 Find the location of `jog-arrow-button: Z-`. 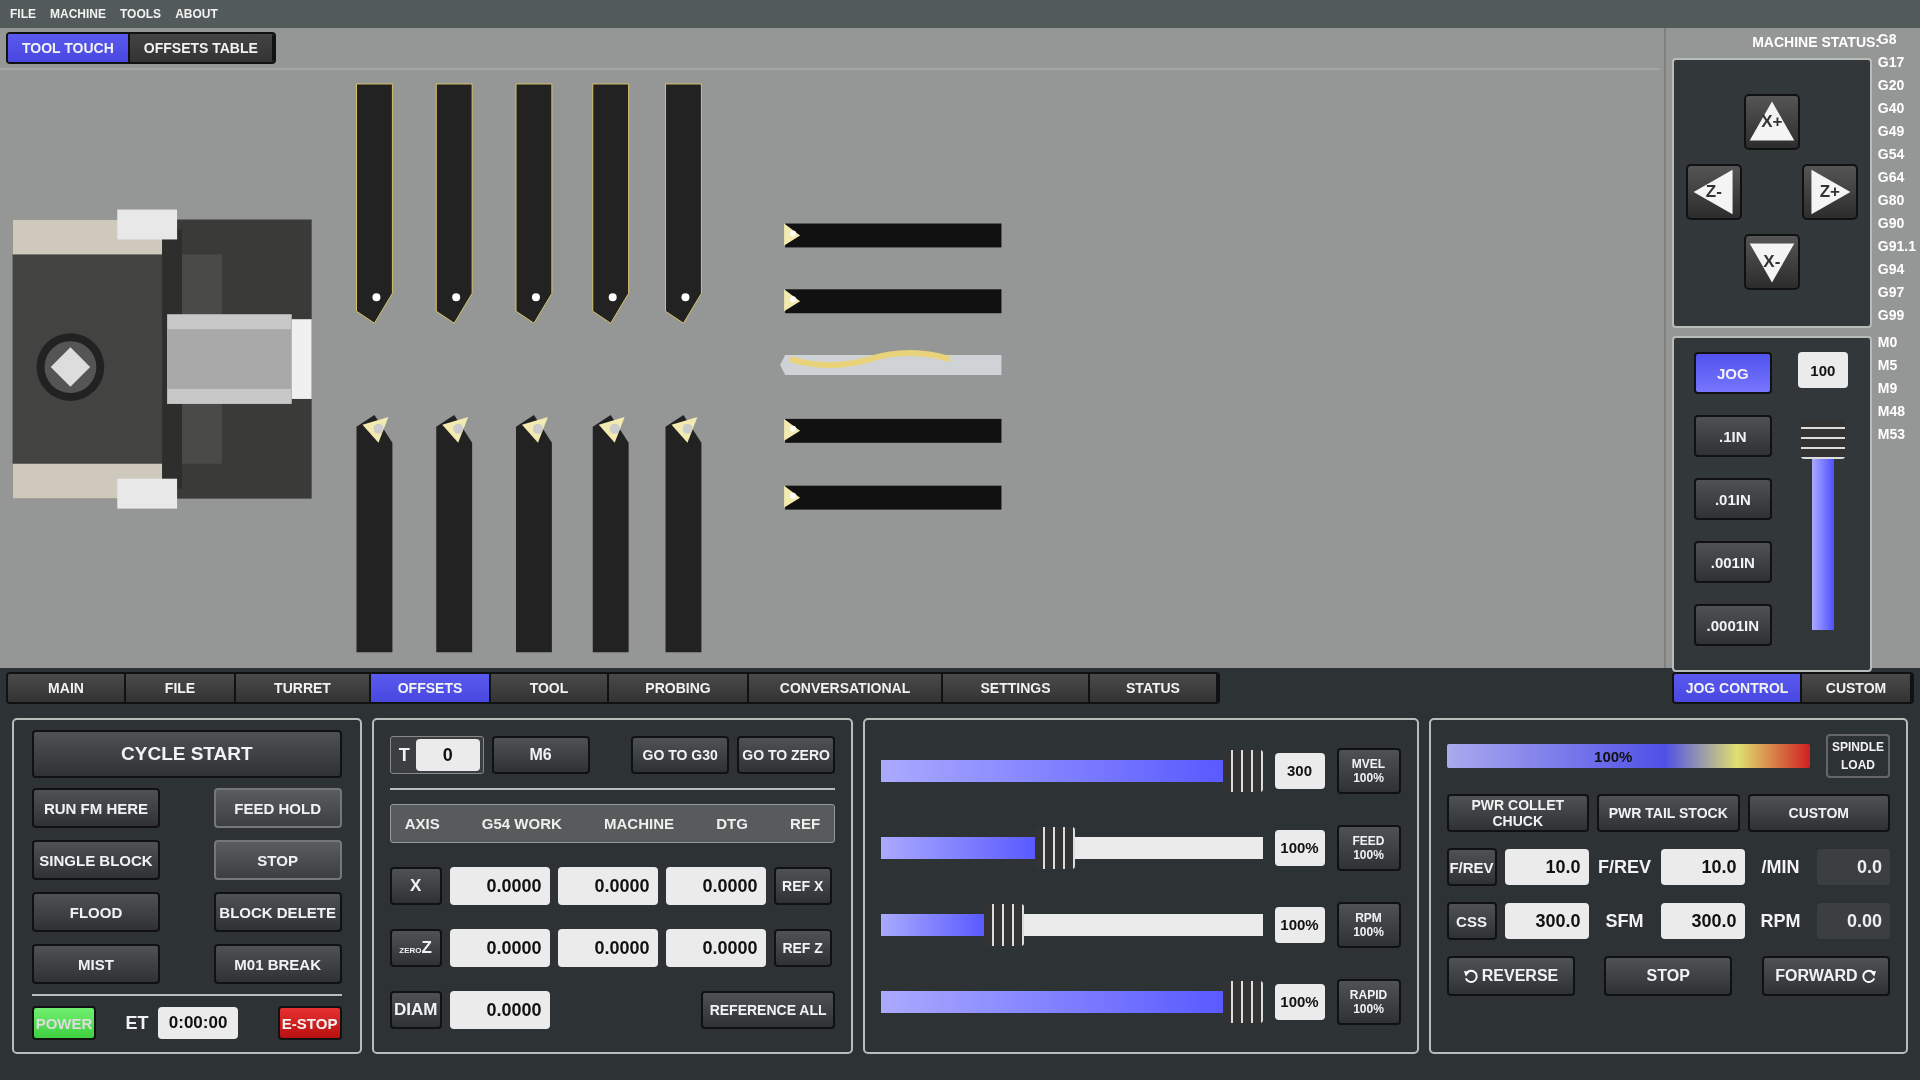

jog-arrow-button: Z- is located at coordinates (1713, 192).